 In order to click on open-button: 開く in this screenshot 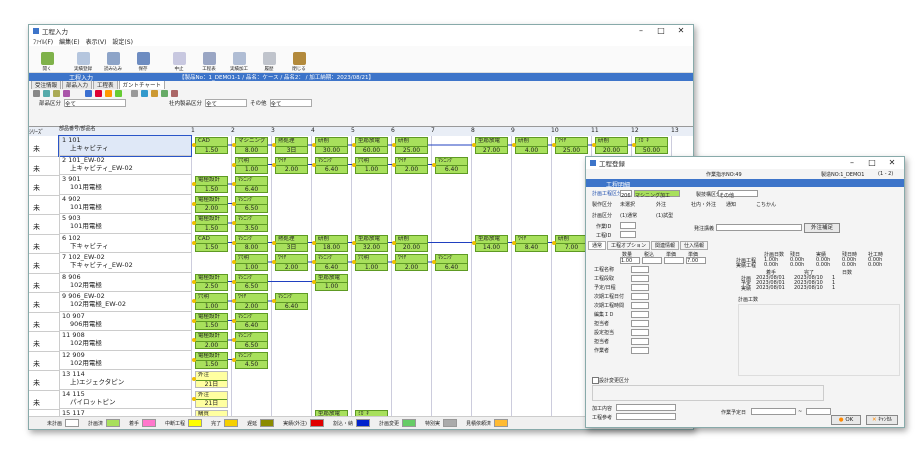, I will do `click(47, 59)`.